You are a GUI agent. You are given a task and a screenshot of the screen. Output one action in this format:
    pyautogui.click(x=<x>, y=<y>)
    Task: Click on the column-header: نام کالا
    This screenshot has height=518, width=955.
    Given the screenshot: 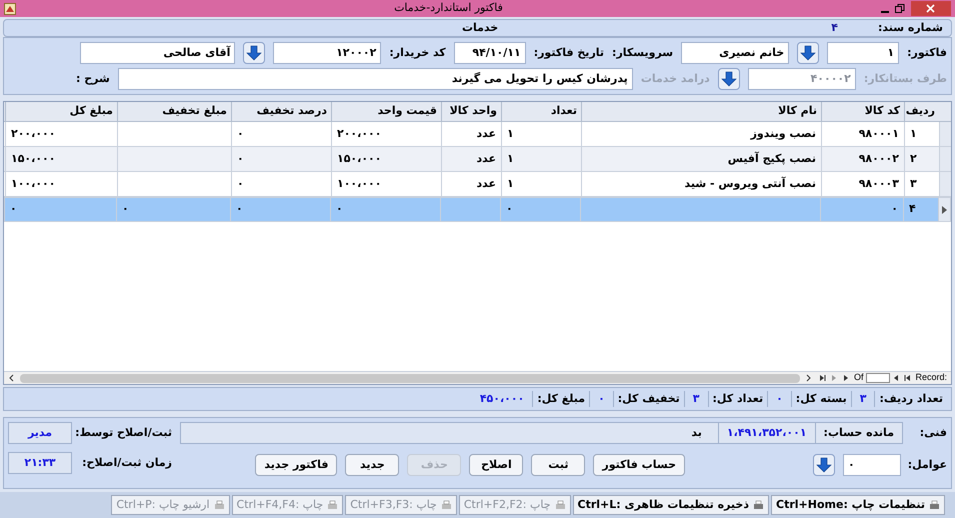 What is the action you would take?
    pyautogui.click(x=701, y=111)
    